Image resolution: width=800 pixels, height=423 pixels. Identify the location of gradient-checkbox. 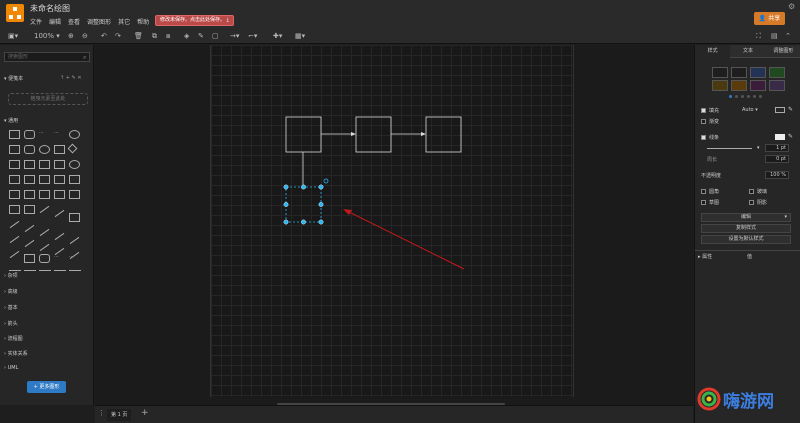
(703, 121).